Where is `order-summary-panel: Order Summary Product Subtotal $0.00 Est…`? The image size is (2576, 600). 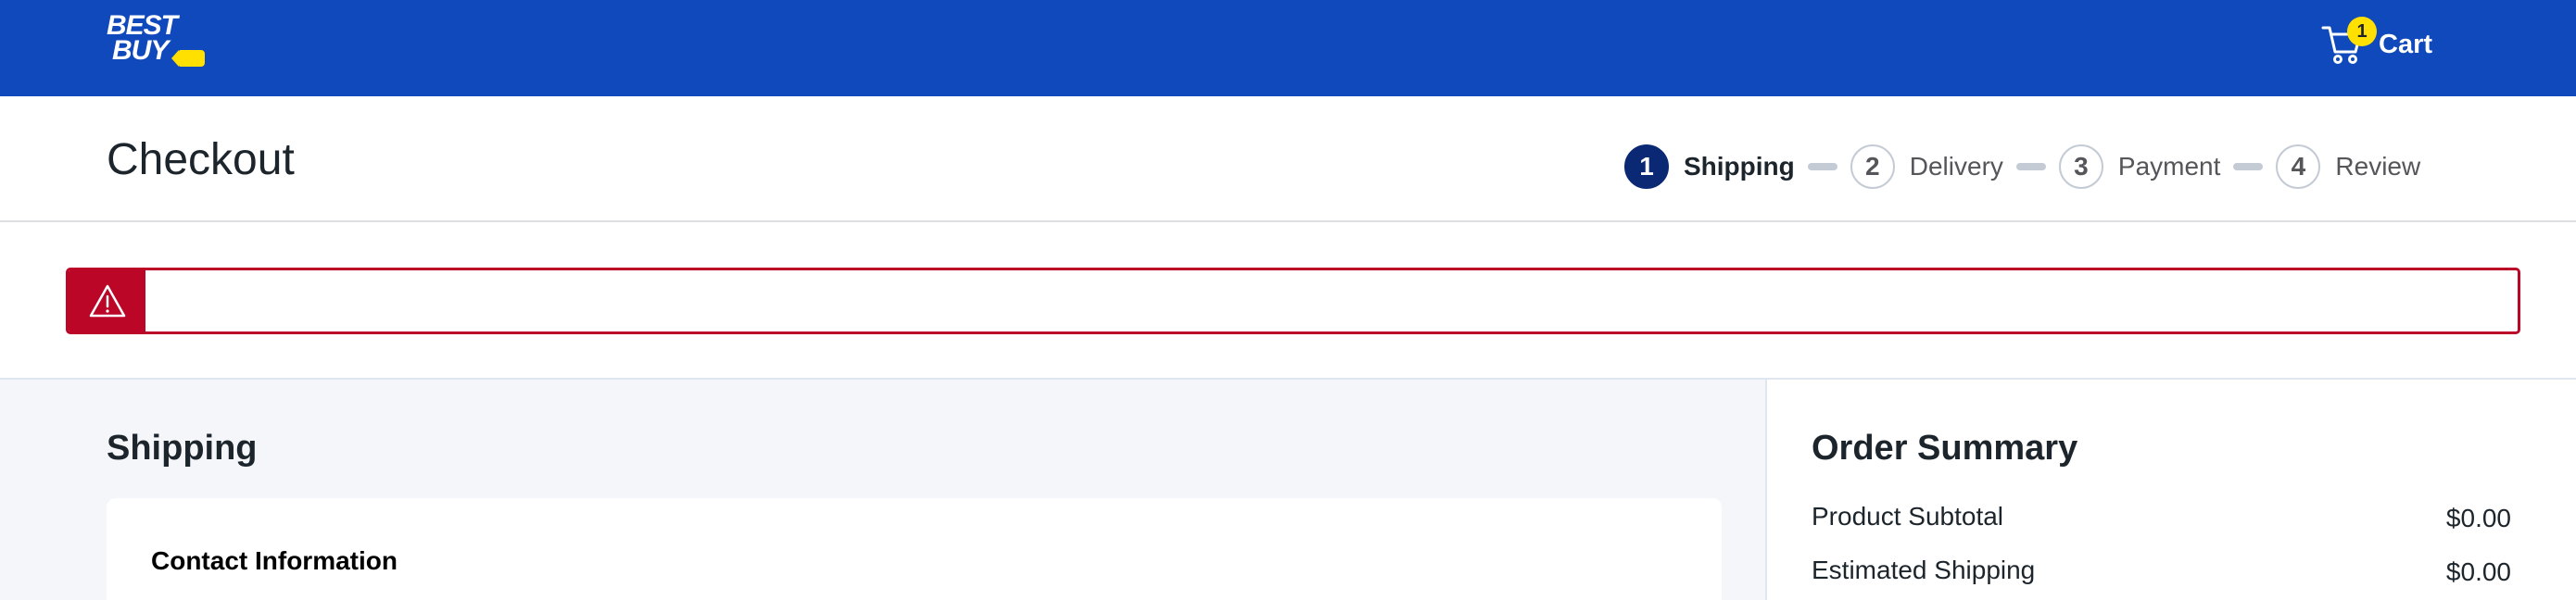
order-summary-panel: Order Summary Product Subtotal $0.00 Est… is located at coordinates (2170, 490).